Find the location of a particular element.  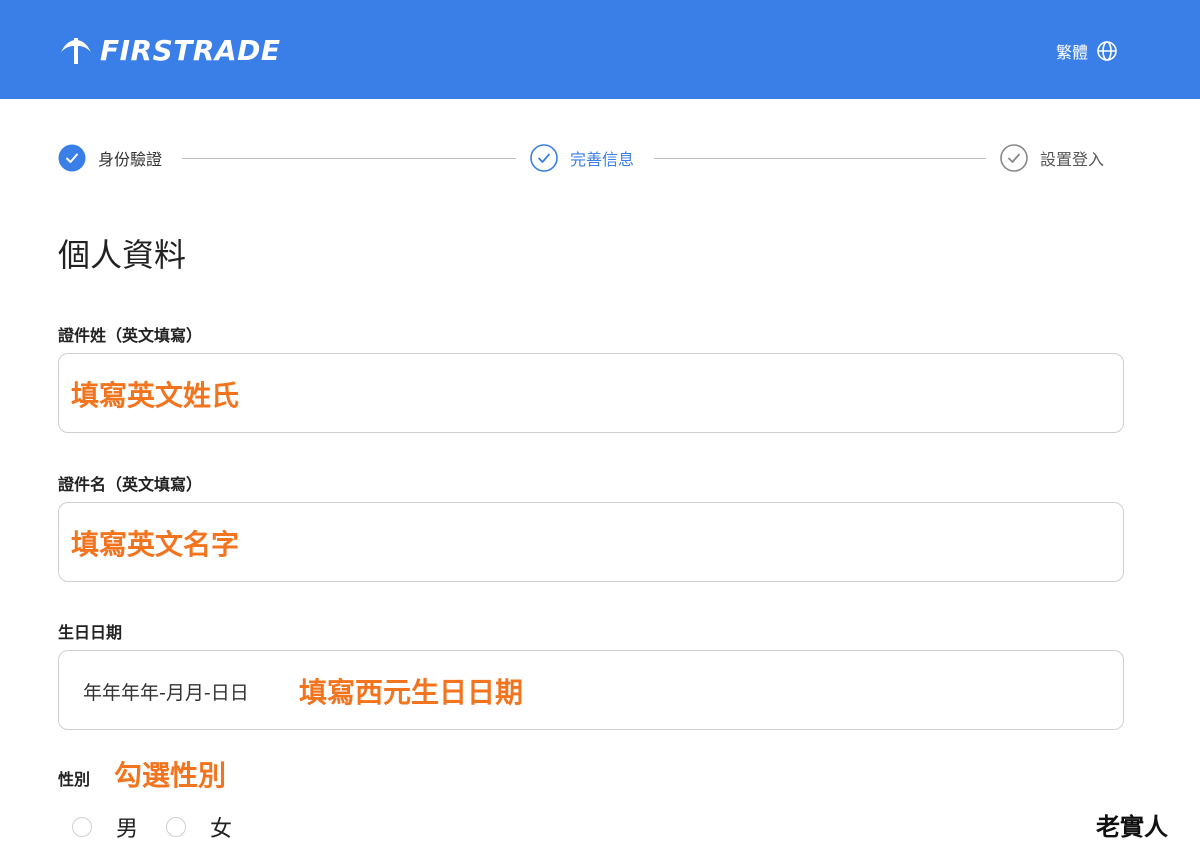

gender-option-female: 女 is located at coordinates (199, 827).